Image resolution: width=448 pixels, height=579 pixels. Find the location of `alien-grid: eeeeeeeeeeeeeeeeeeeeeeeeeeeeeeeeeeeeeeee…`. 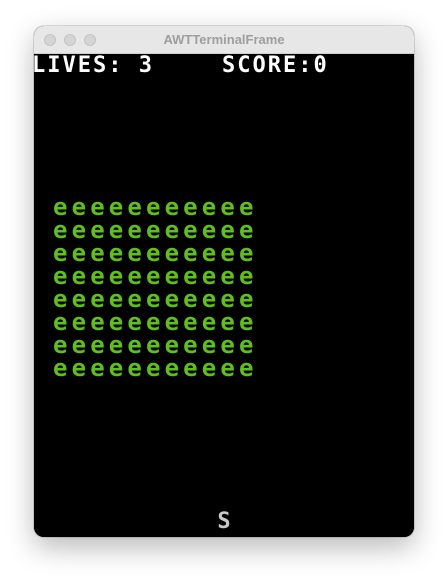

alien-grid: eeeeeeeeeeeeeeeeeeeeeeeeeeeeeeeeeeeeeeee… is located at coordinates (155, 288).